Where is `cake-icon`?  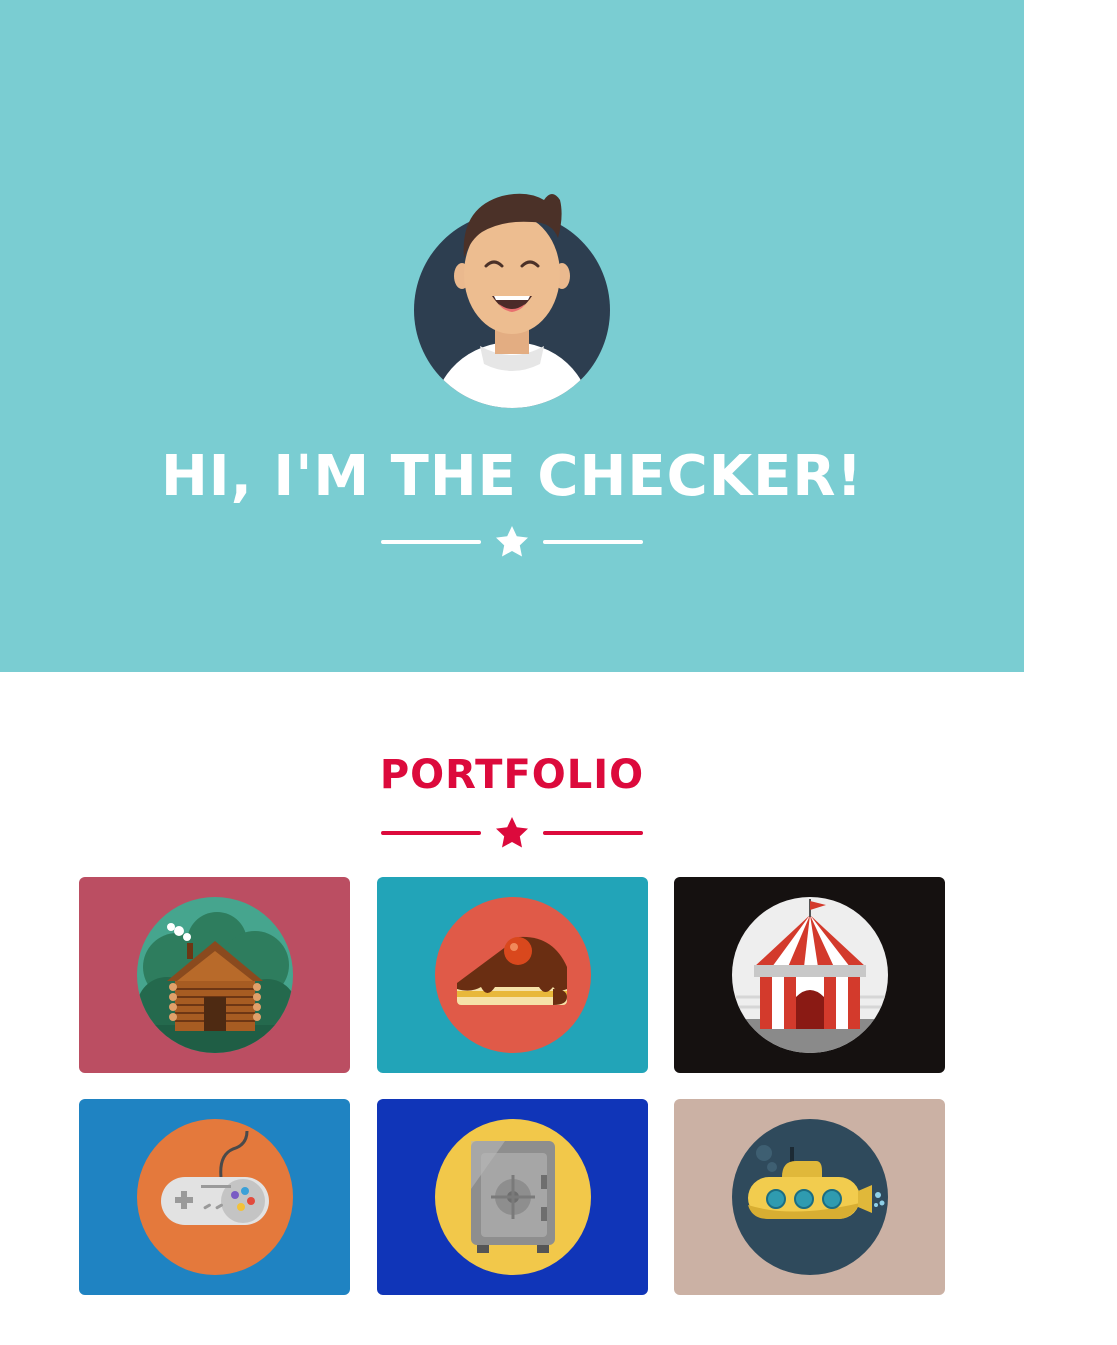
cake-icon is located at coordinates (513, 975).